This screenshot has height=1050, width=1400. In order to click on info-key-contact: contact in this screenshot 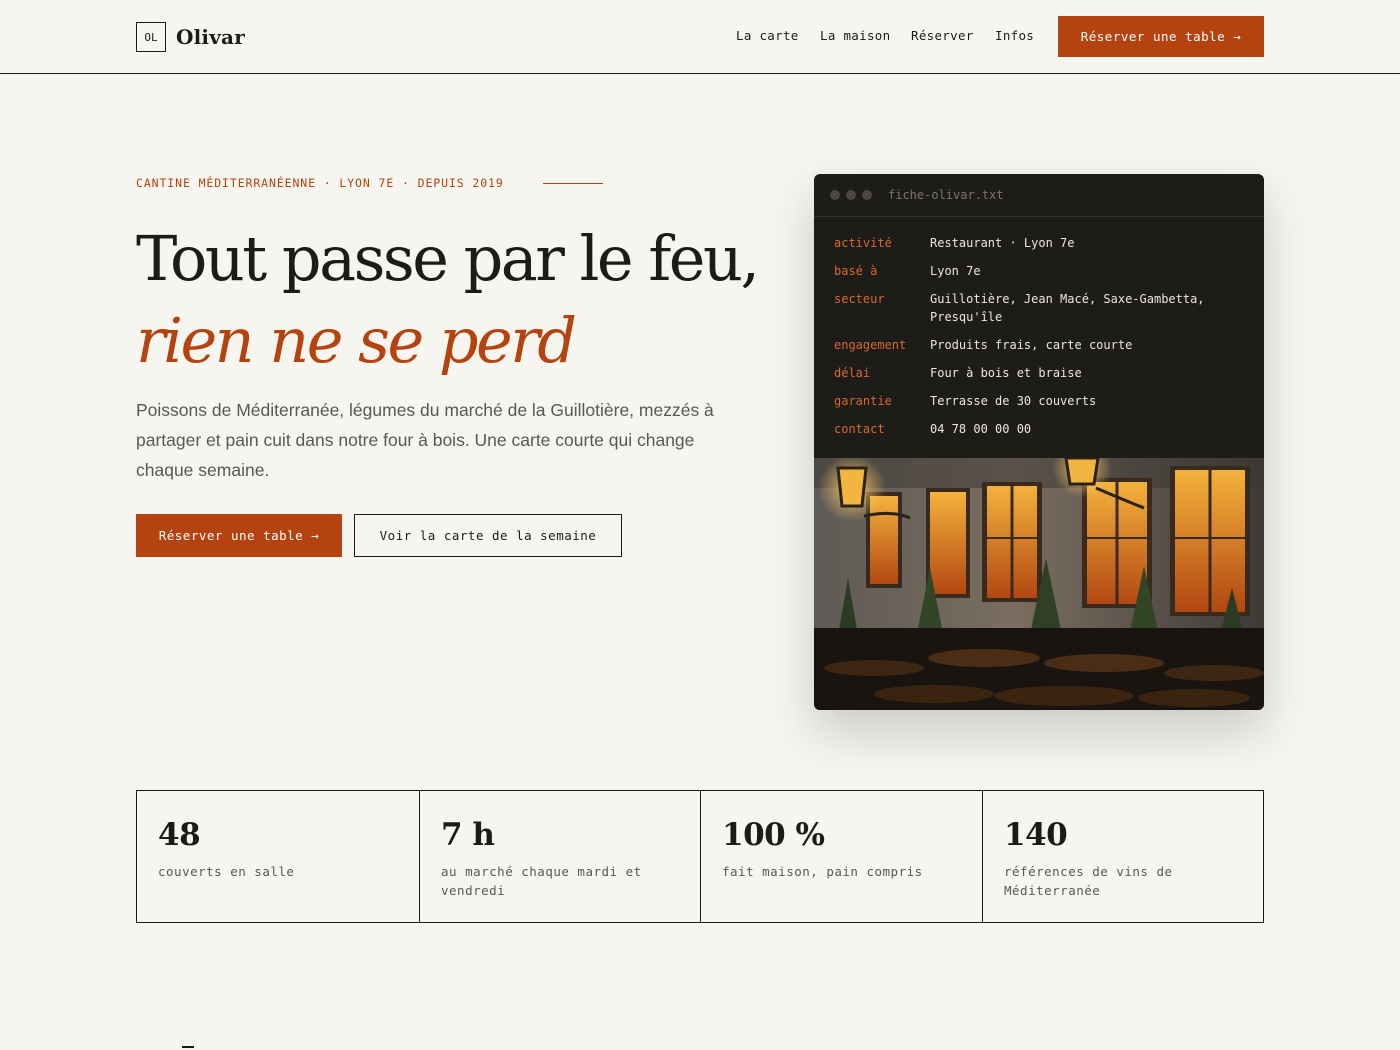, I will do `click(859, 429)`.